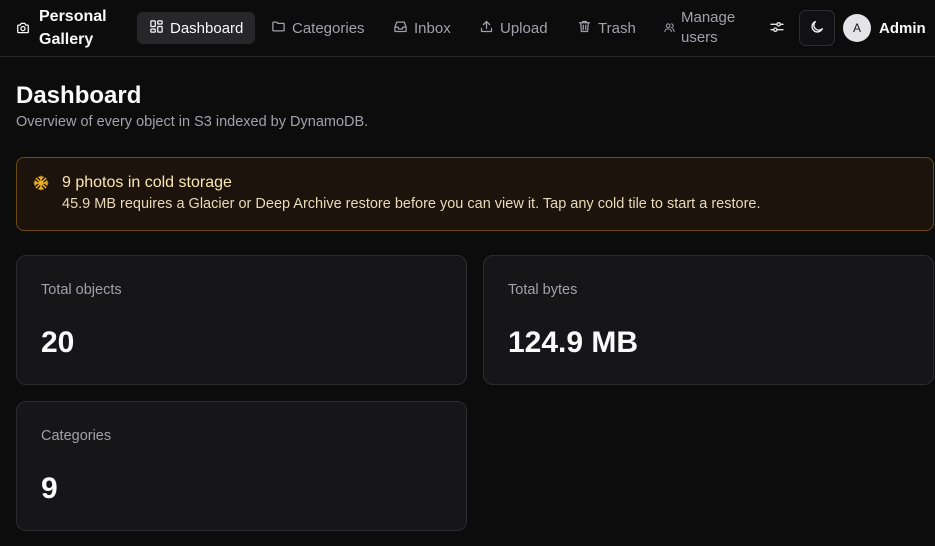 The width and height of the screenshot is (935, 546). Describe the element at coordinates (49, 488) in the screenshot. I see `stat-value: 9` at that location.